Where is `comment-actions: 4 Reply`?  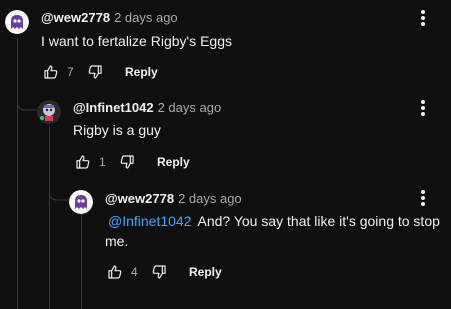
comment-actions: 4 Reply is located at coordinates (163, 272).